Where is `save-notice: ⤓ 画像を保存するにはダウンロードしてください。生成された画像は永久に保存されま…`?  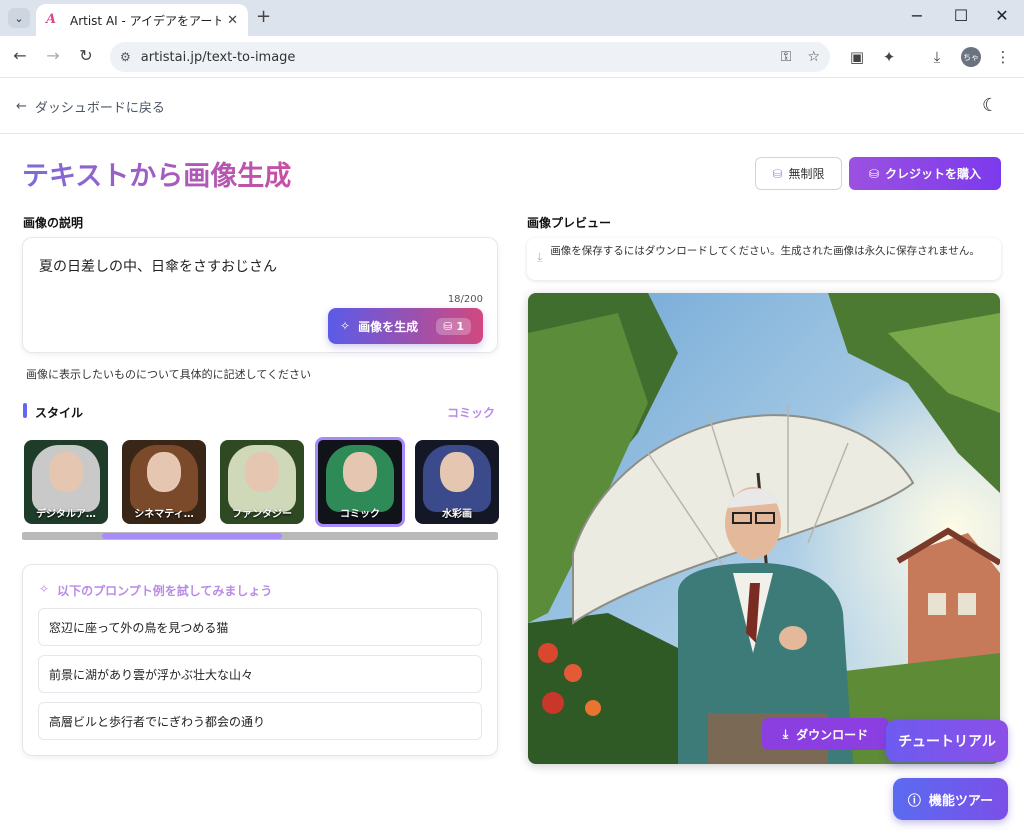
save-notice: ⤓ 画像を保存するにはダウンロードしてください。生成された画像は永久に保存されま… is located at coordinates (764, 259).